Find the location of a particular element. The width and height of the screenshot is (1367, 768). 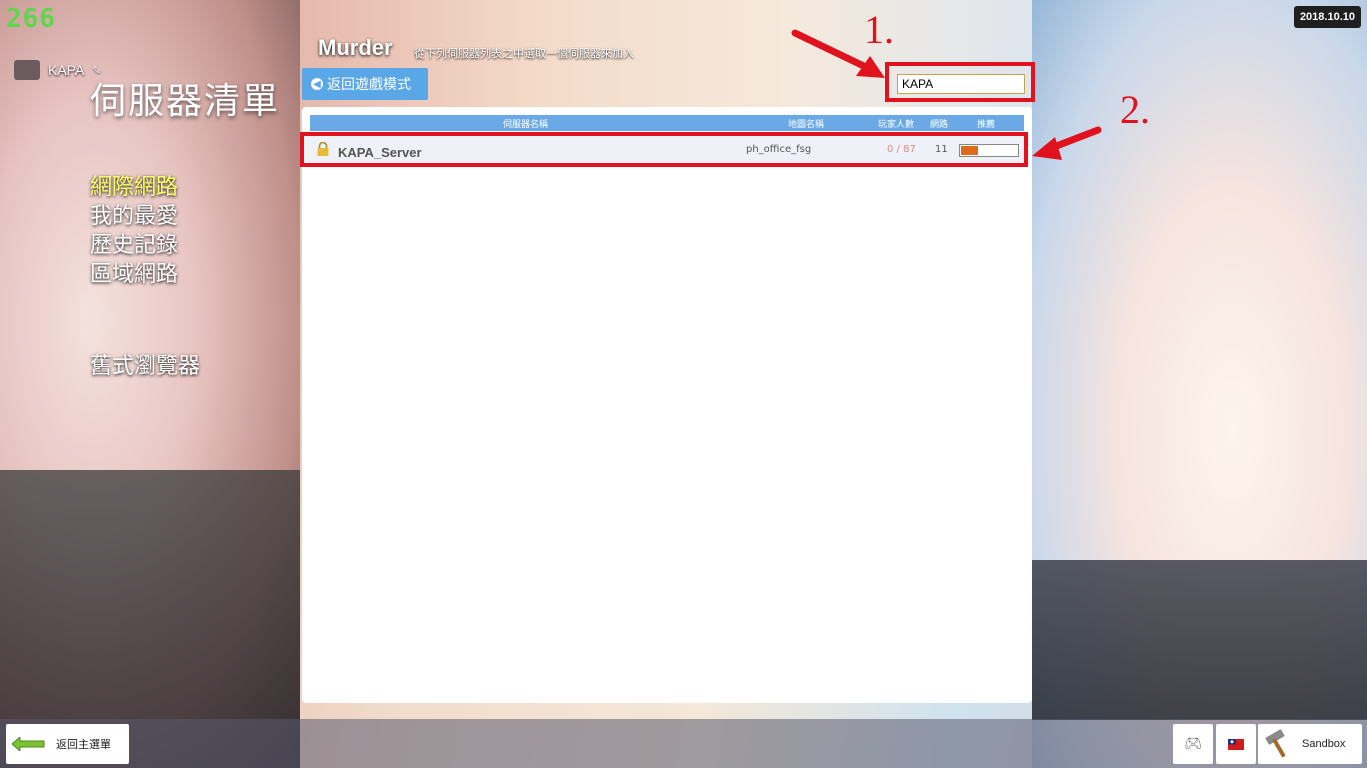

annotation-step1: 1. is located at coordinates (879, 29).